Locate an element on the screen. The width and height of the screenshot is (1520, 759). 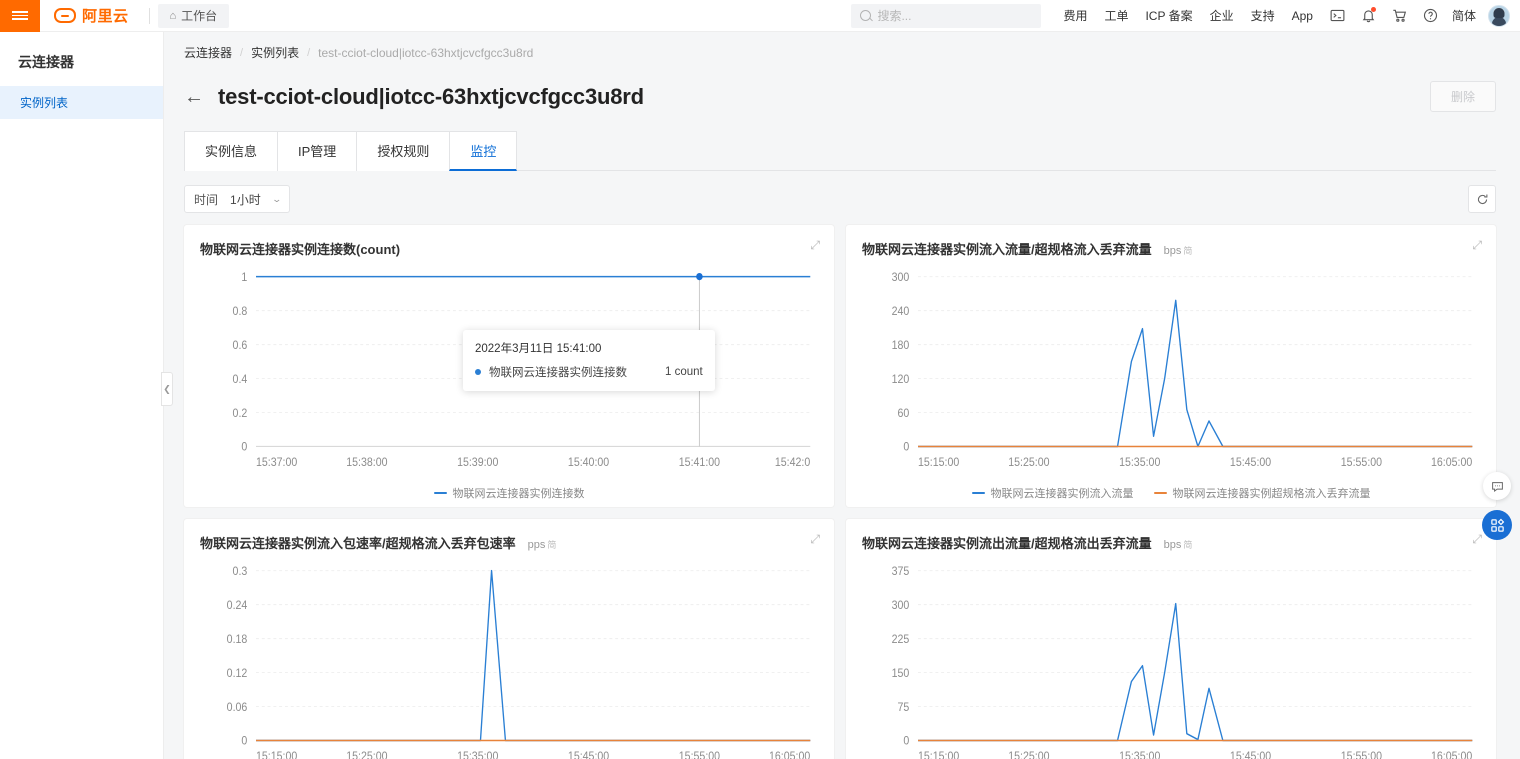
legend-label: 物联网云连接器实例流入流量 is located at coordinates (1062, 494).